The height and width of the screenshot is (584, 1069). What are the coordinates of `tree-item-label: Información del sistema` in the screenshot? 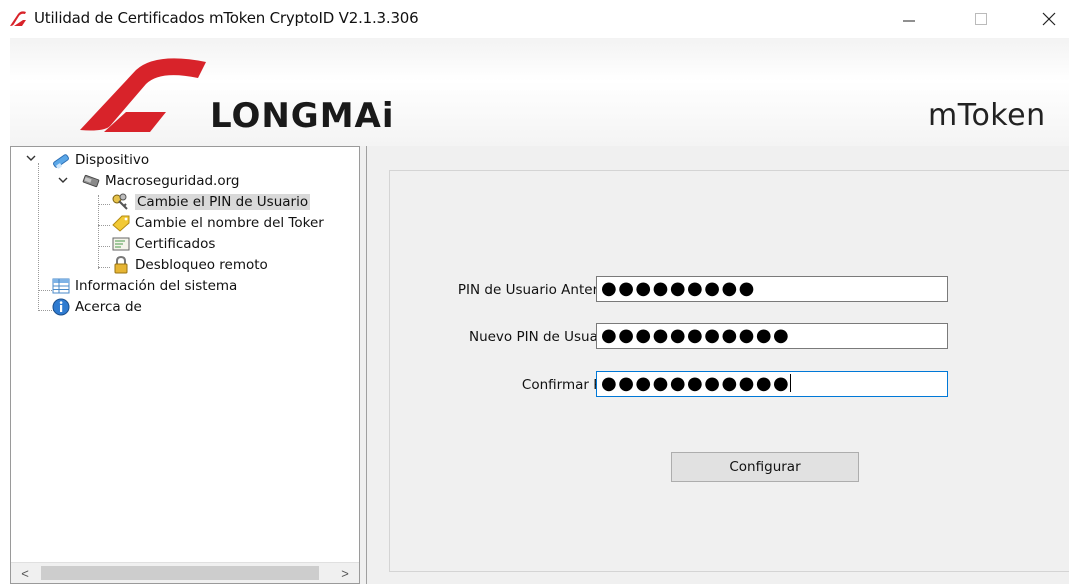 It's located at (156, 286).